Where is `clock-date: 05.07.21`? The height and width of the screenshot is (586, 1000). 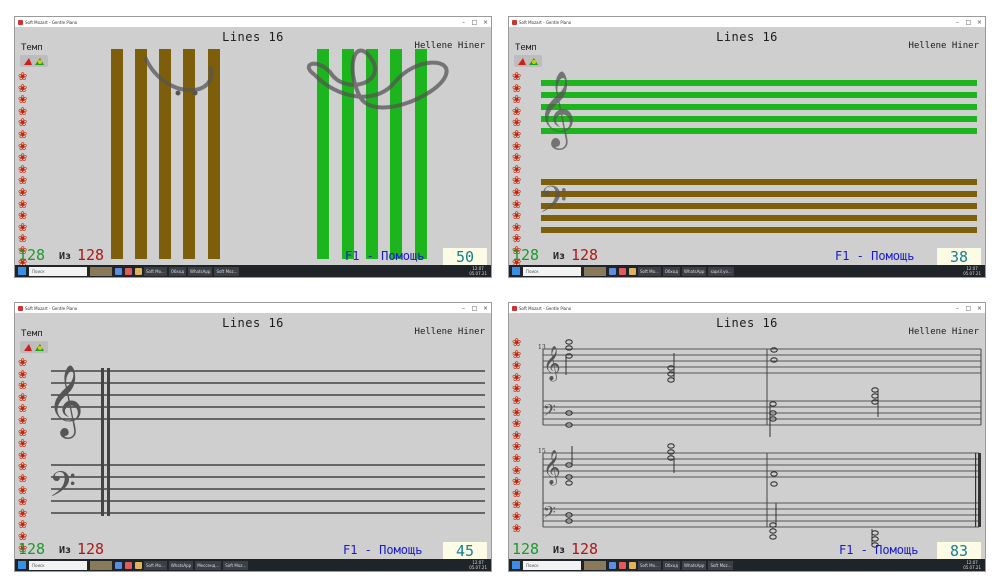
clock-date: 05.07.21 is located at coordinates (972, 567).